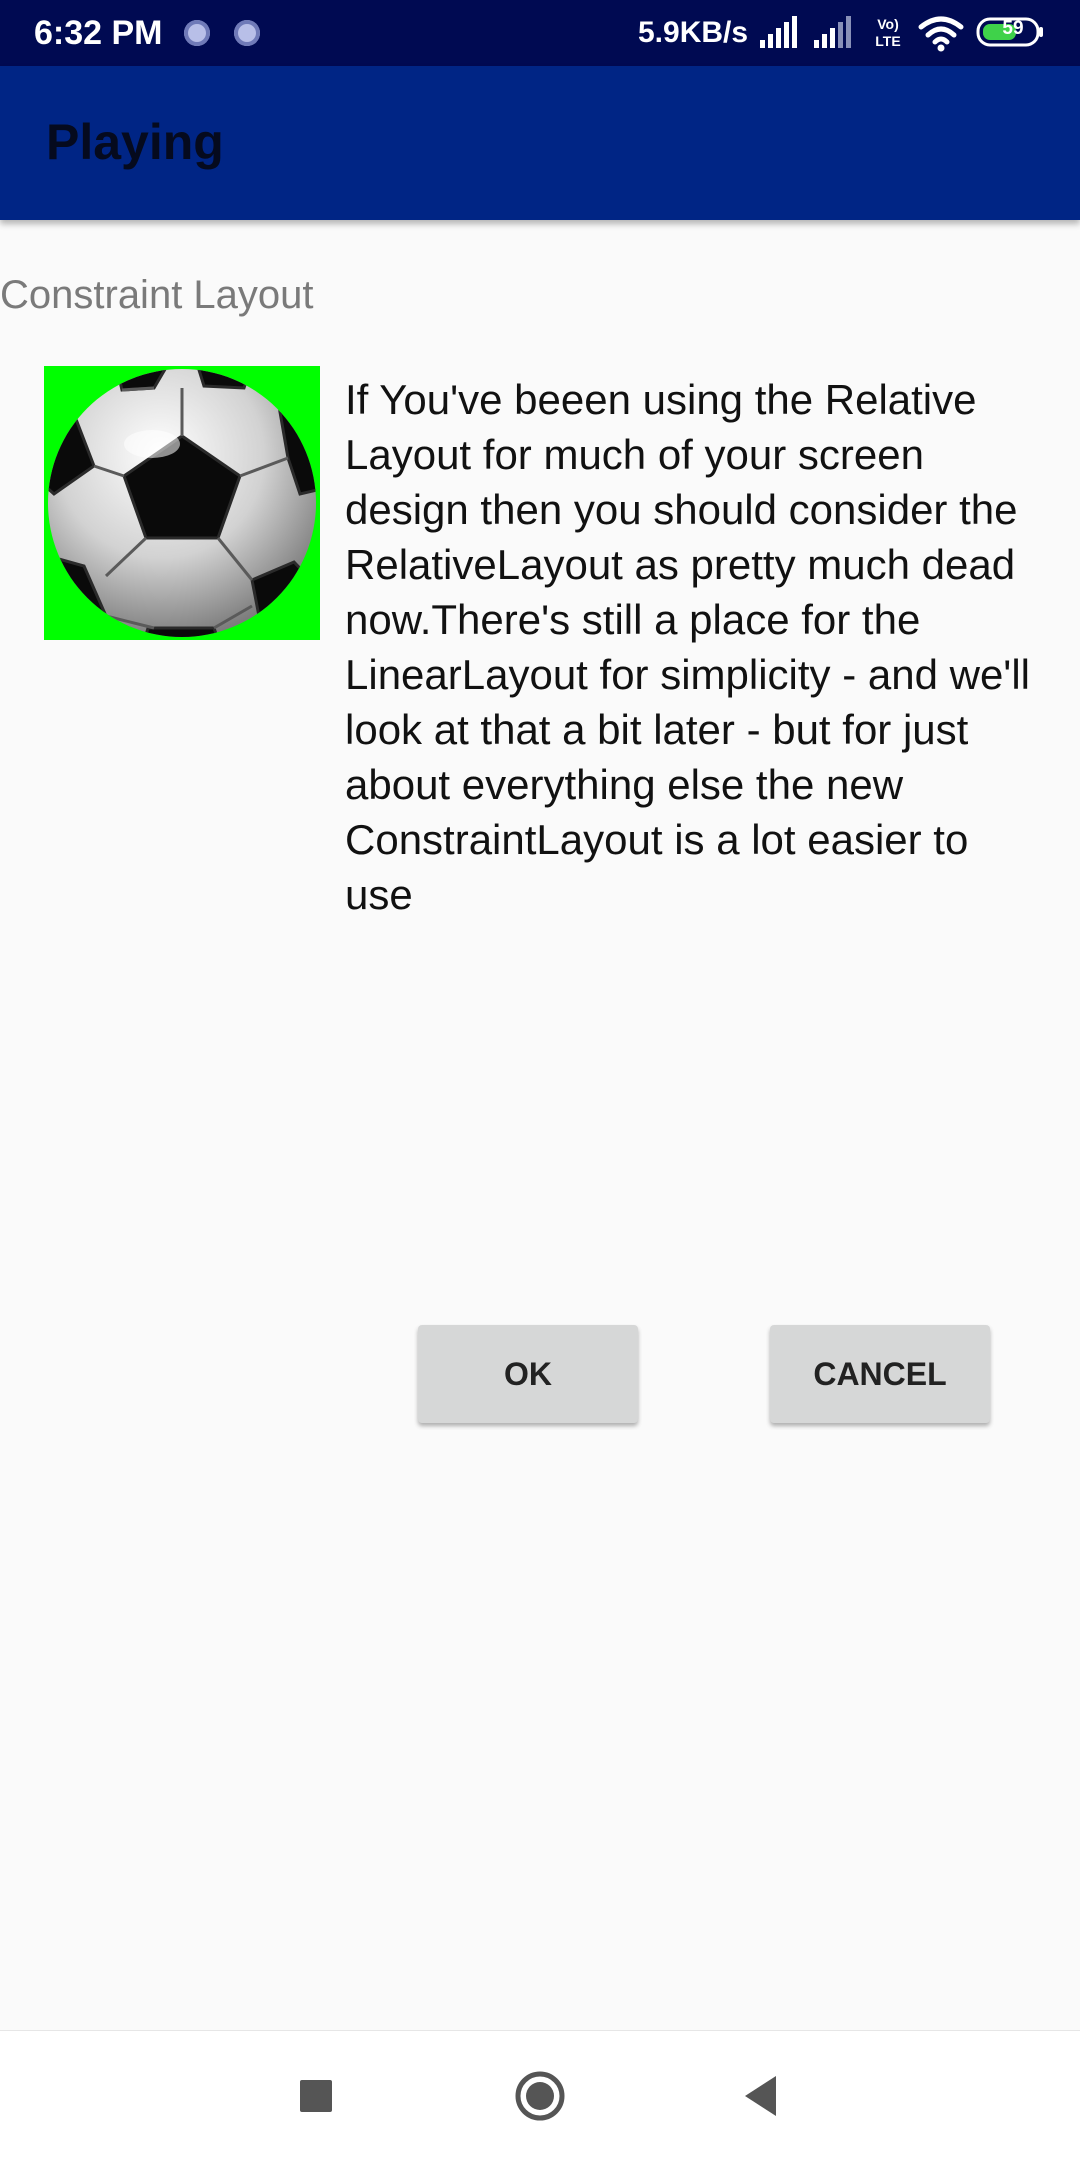  I want to click on back-triangle-icon, so click(762, 2096).